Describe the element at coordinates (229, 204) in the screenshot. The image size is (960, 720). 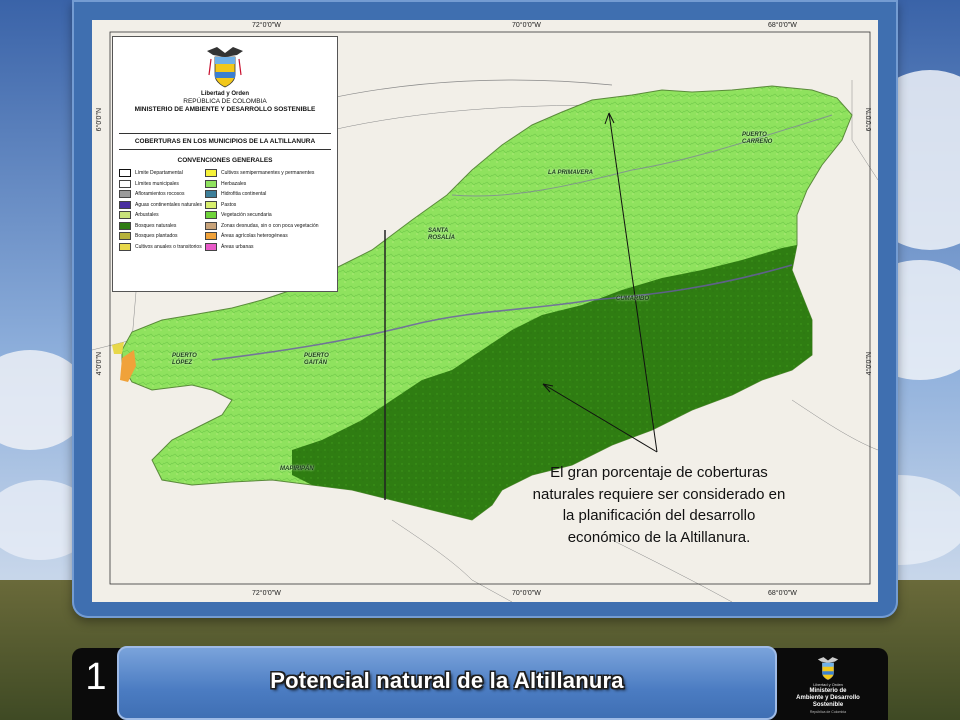
I see `legend-label: Pastos` at that location.